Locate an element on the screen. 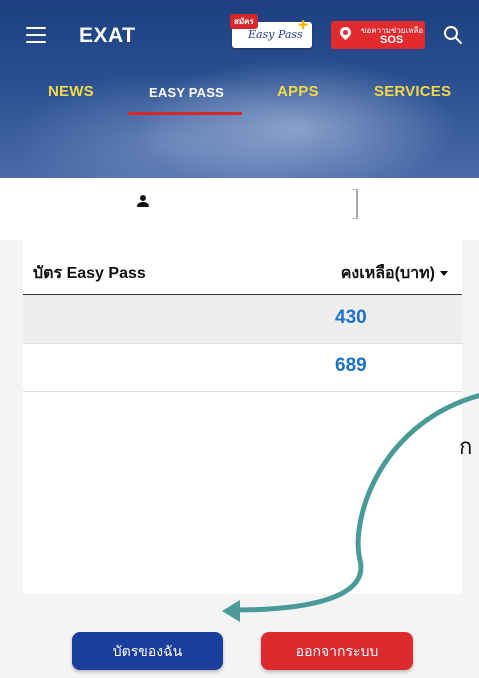 The image size is (479, 678). tab-apps: APPS is located at coordinates (298, 91).